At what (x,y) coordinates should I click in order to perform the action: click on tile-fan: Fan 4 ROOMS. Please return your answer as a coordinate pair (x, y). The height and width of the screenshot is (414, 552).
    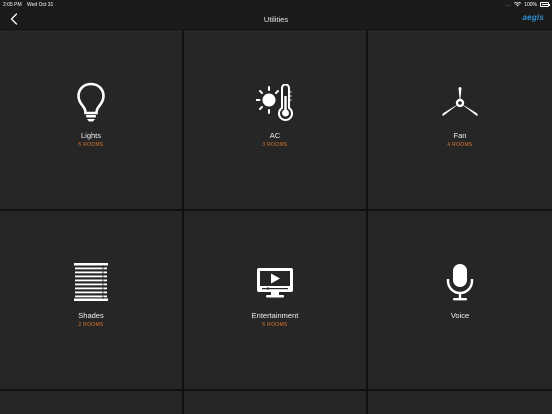
    Looking at the image, I should click on (460, 119).